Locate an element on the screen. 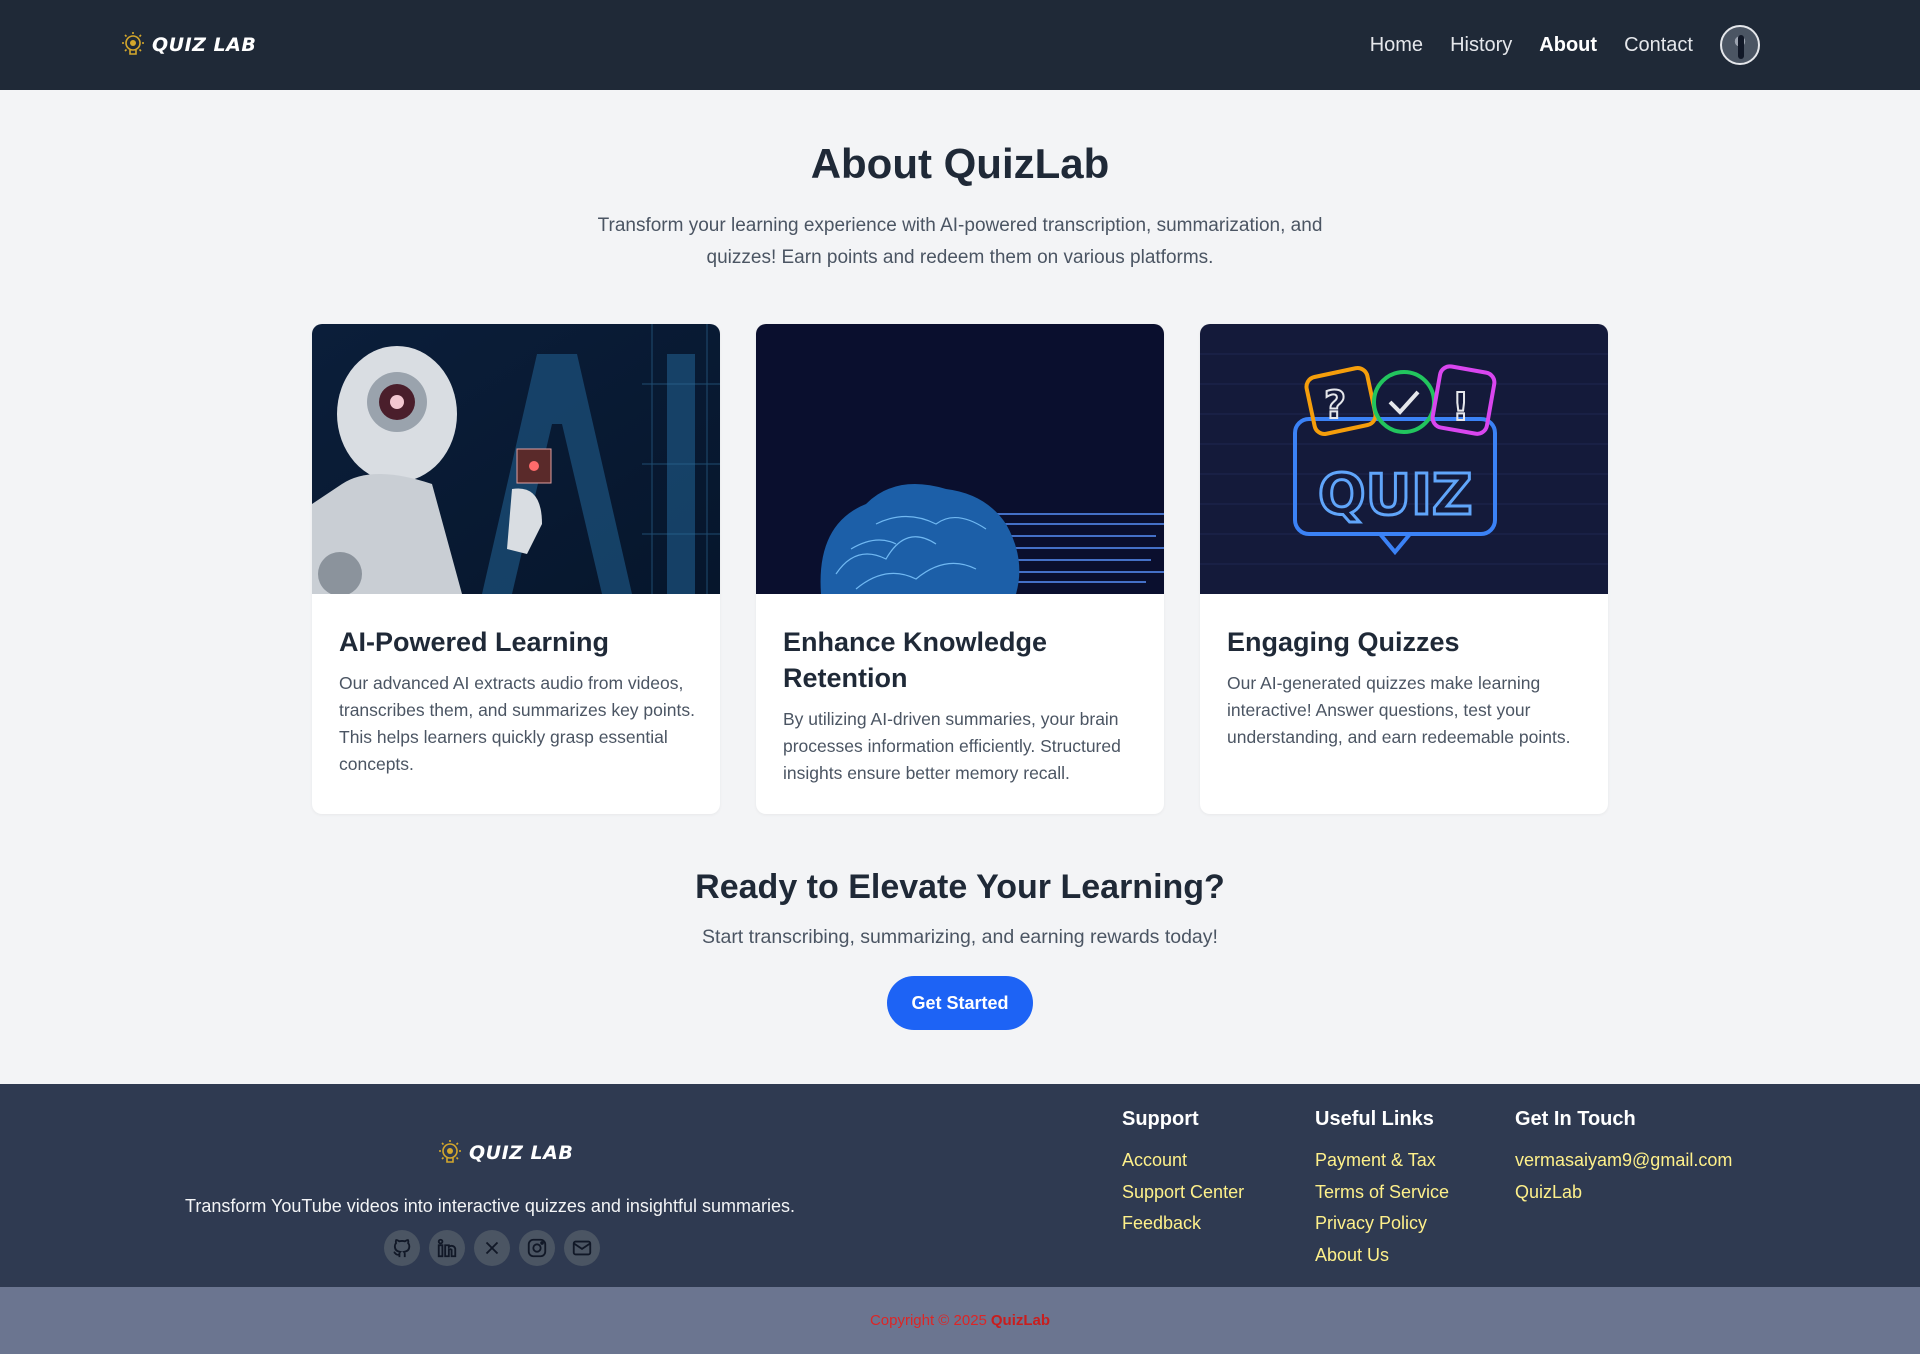 The height and width of the screenshot is (1354, 1920). card-title: Enhance Knowledge Retention is located at coordinates (915, 660).